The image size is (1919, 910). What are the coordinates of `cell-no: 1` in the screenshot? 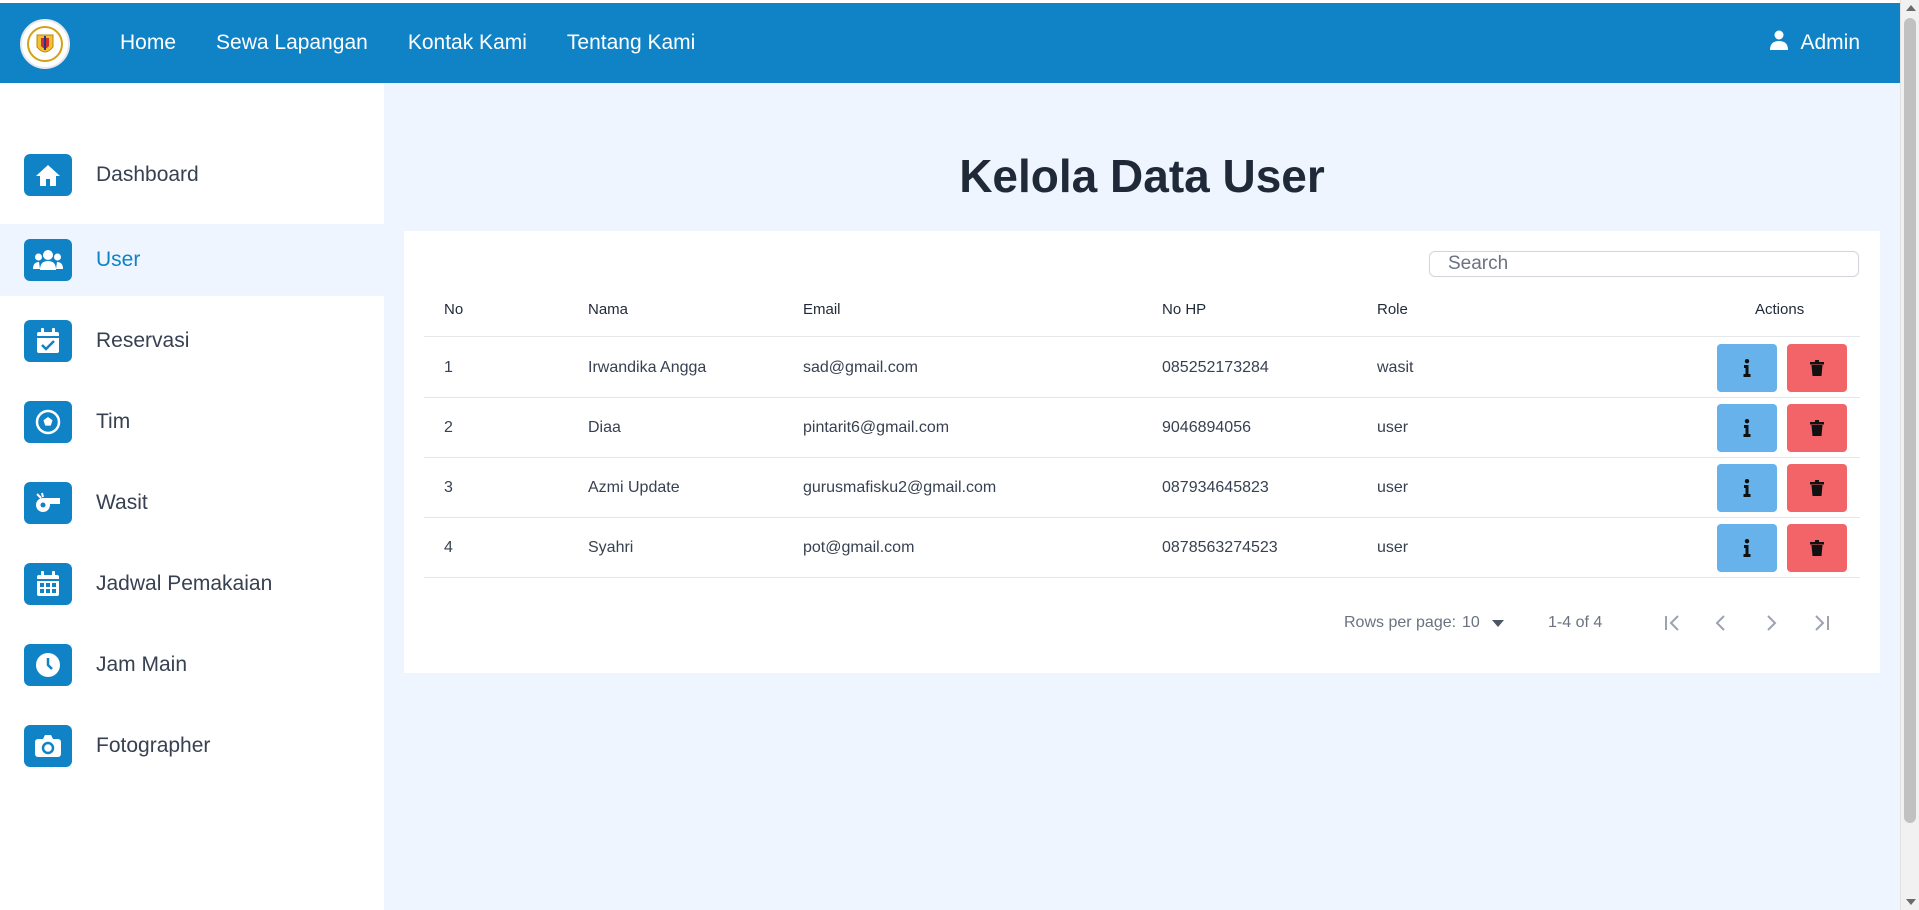 It's located at (448, 367).